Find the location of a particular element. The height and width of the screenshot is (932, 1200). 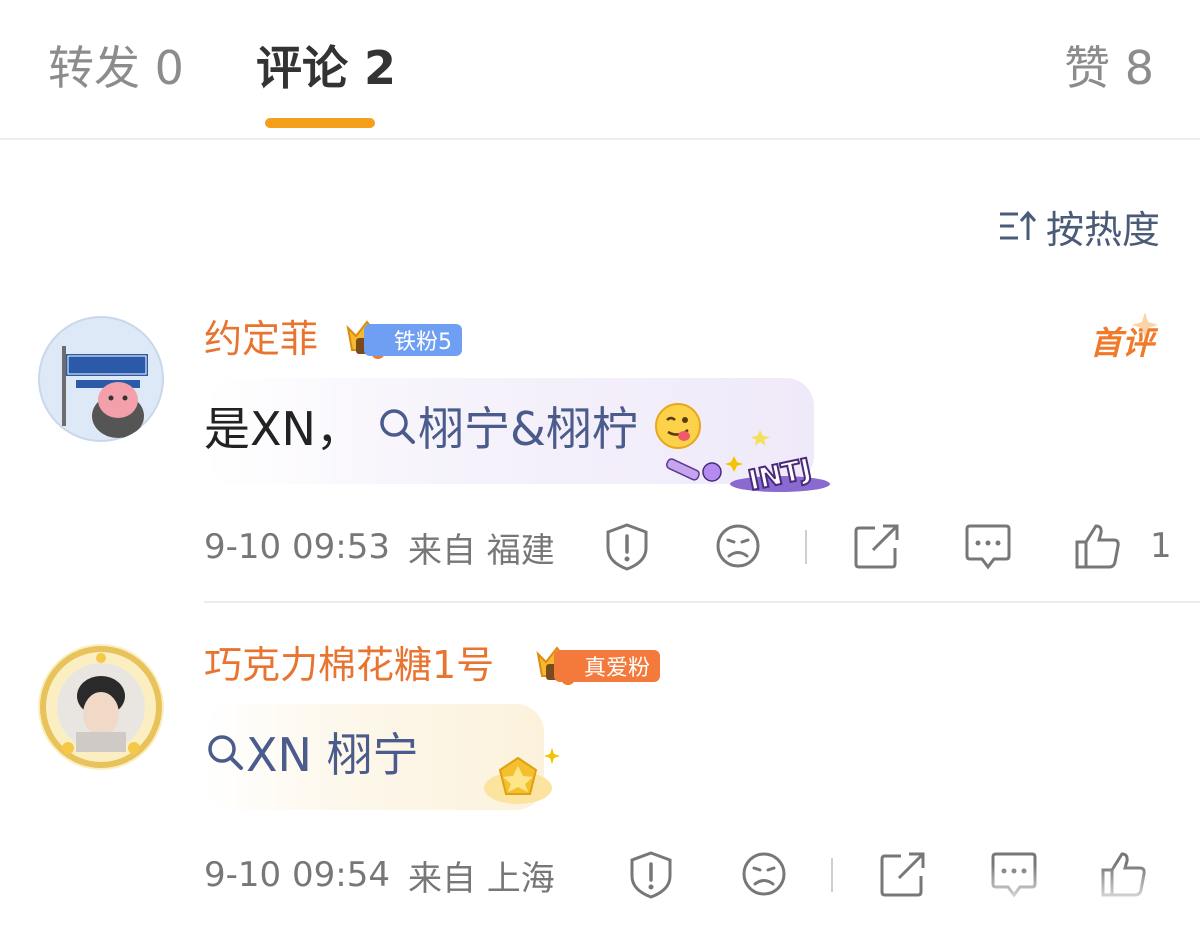

reply-button is located at coordinates (988, 547).